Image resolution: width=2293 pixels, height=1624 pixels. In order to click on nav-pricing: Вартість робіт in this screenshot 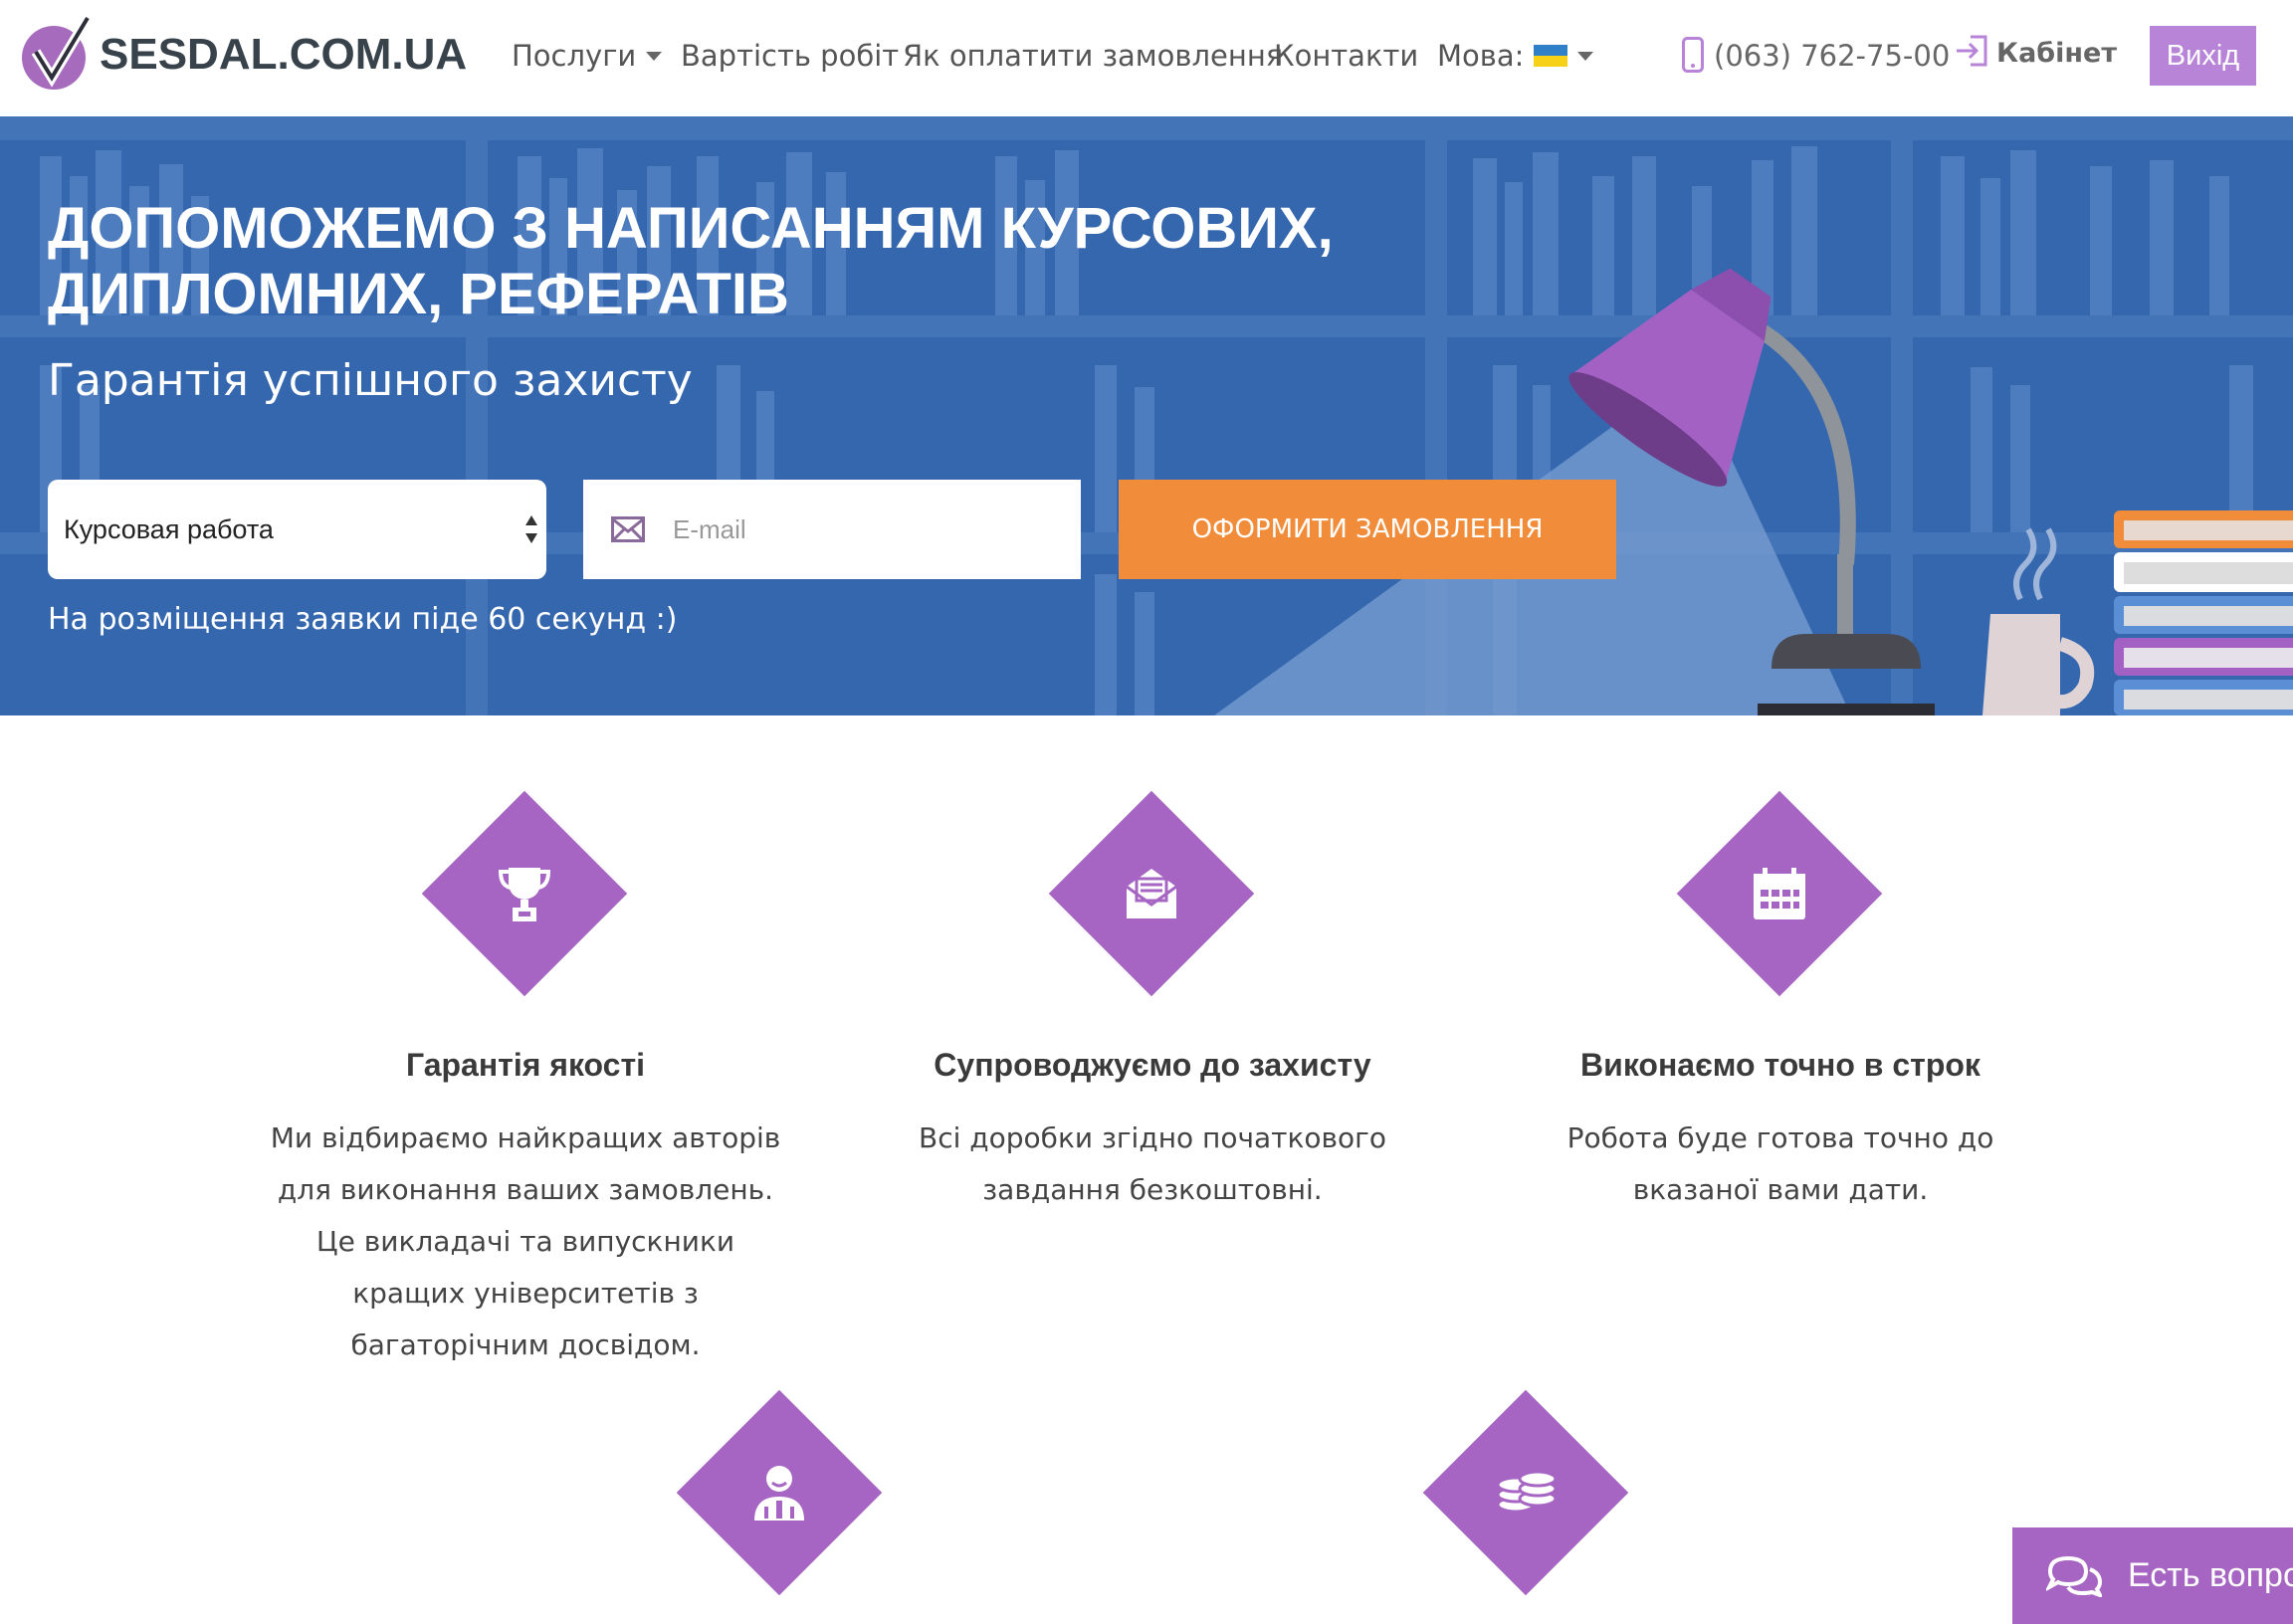, I will do `click(790, 56)`.